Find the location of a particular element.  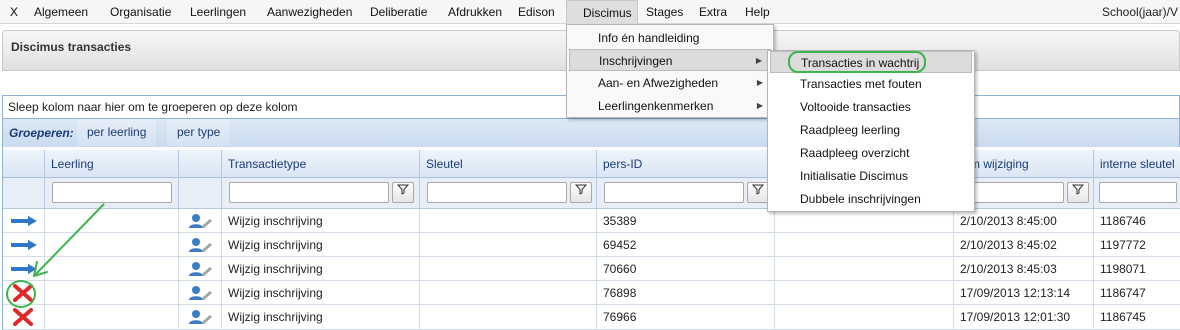

cell-datum: 2/10/2013 8:45:02 is located at coordinates (1024, 245).